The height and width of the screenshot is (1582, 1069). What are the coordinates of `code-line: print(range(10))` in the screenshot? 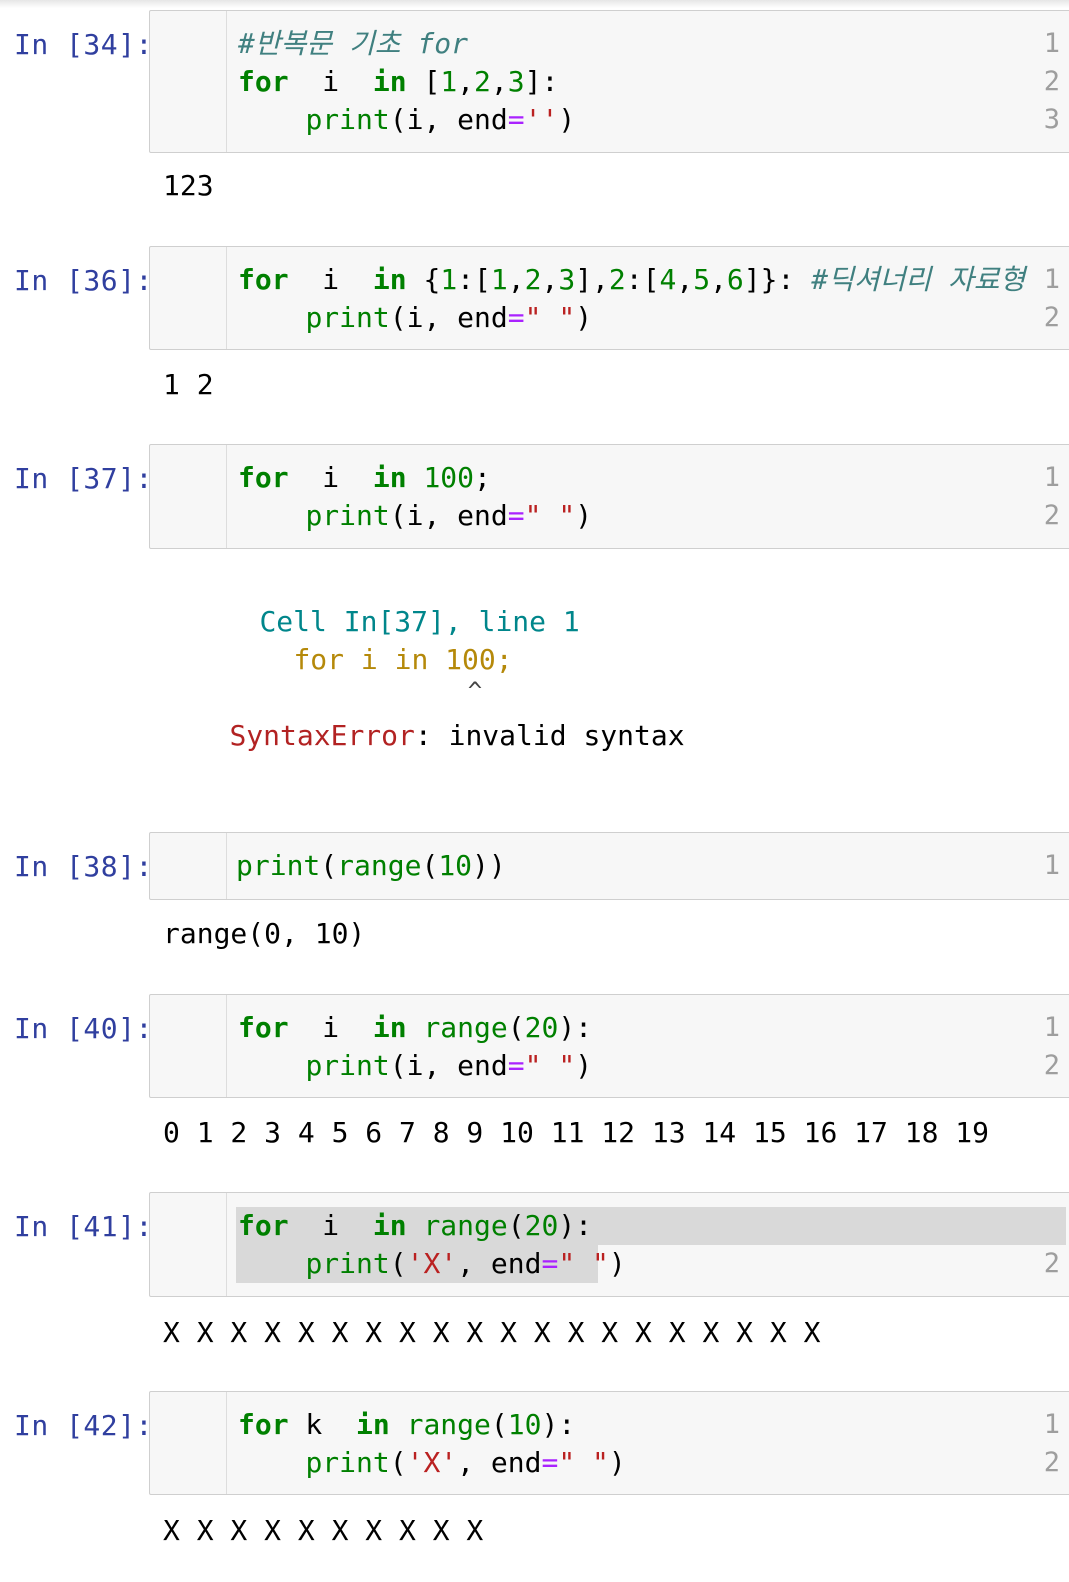 It's located at (371, 866).